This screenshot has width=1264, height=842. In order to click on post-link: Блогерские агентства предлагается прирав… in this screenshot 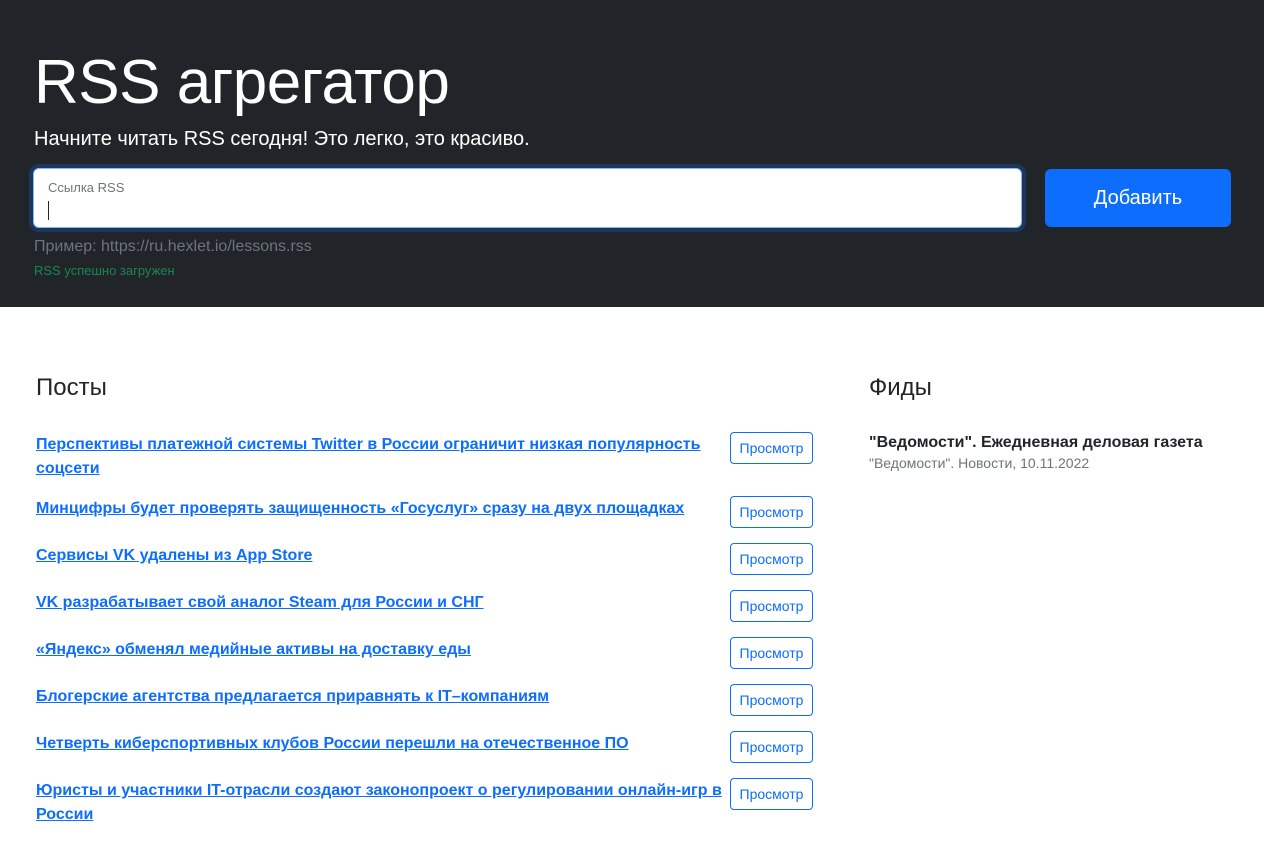, I will do `click(381, 696)`.